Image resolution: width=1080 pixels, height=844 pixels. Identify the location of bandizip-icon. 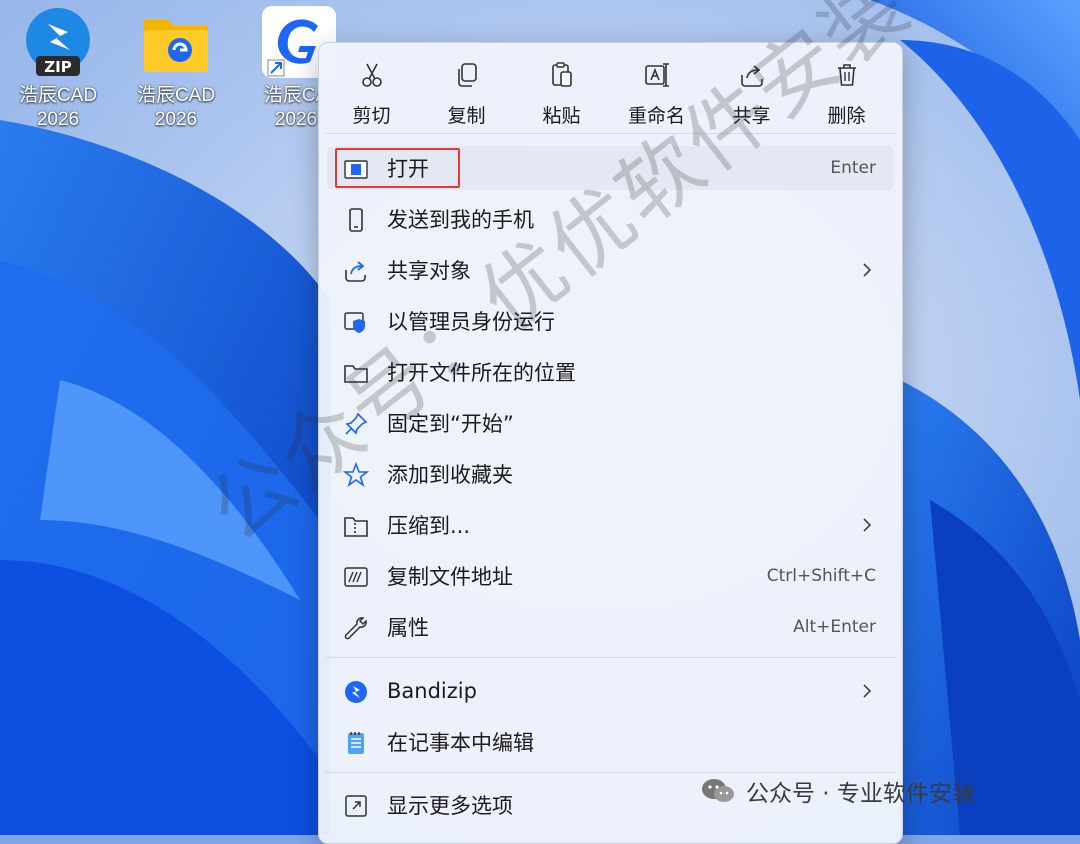
(356, 692).